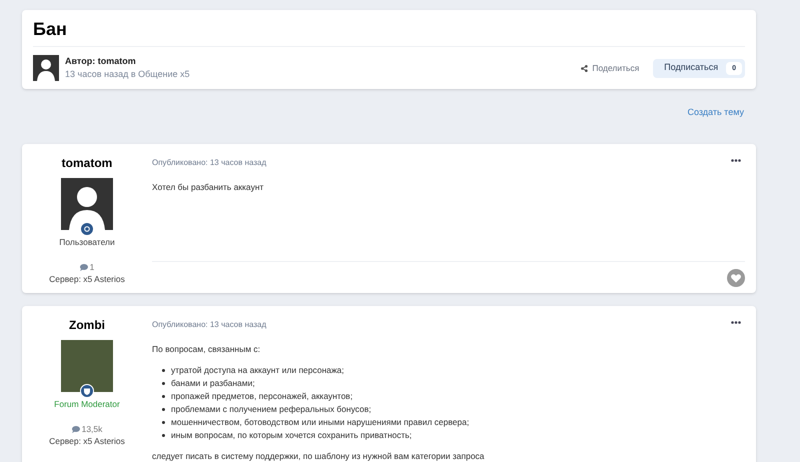 The height and width of the screenshot is (462, 800). I want to click on user-group-label: Forum Moderator, so click(87, 404).